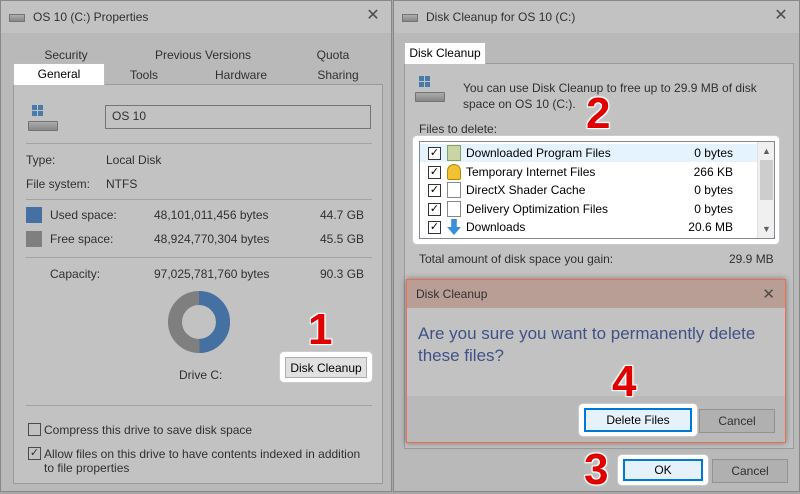 Image resolution: width=800 pixels, height=494 pixels. Describe the element at coordinates (82, 239) in the screenshot. I see `free-space-label: Free space:` at that location.